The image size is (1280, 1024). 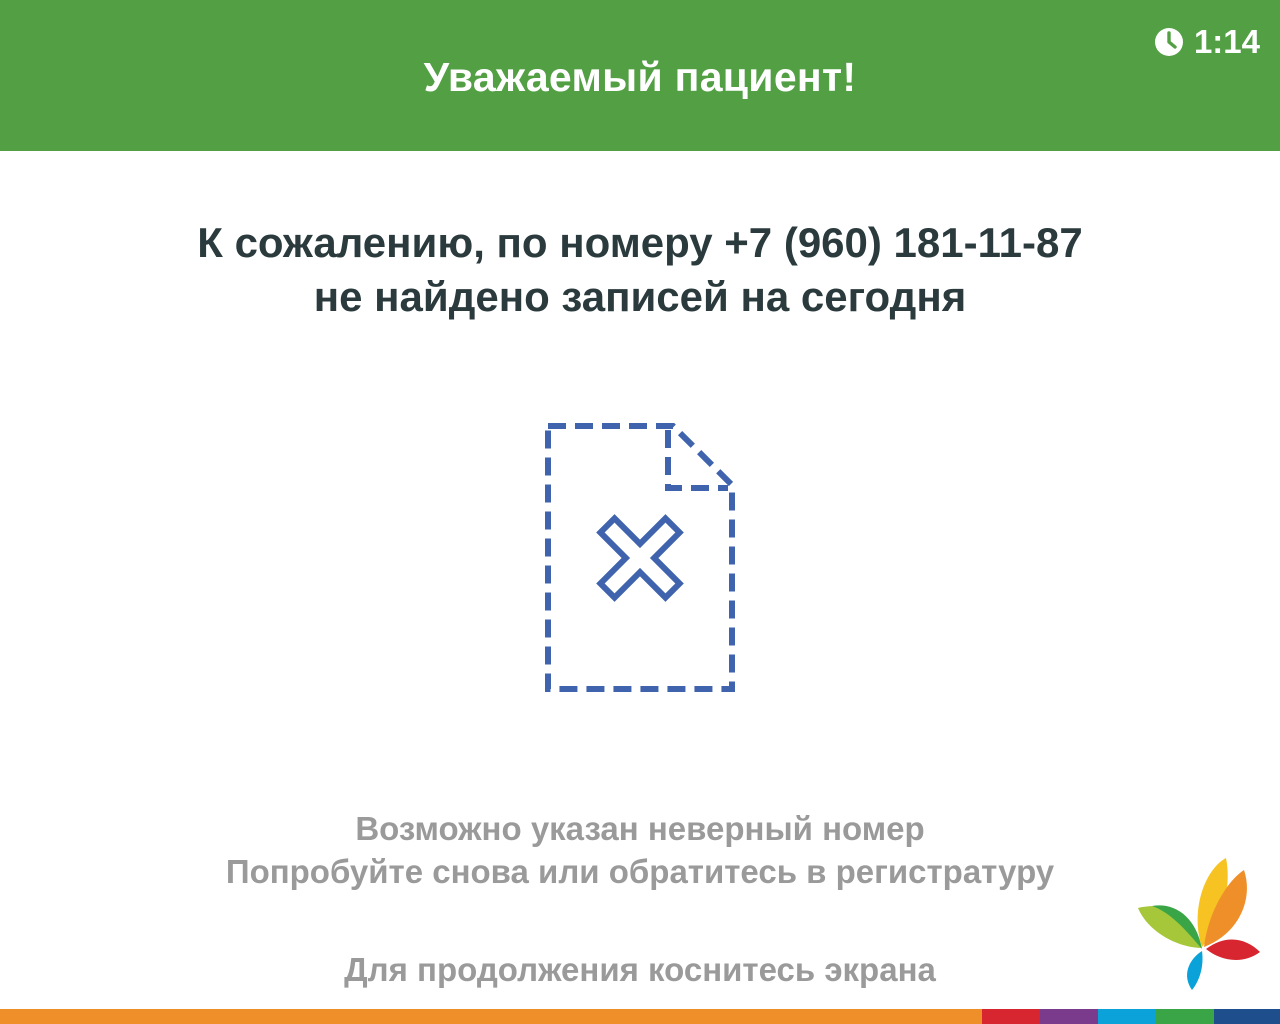 What do you see at coordinates (640, 828) in the screenshot?
I see `hint-line-1: Возможно указан неверный номер` at bounding box center [640, 828].